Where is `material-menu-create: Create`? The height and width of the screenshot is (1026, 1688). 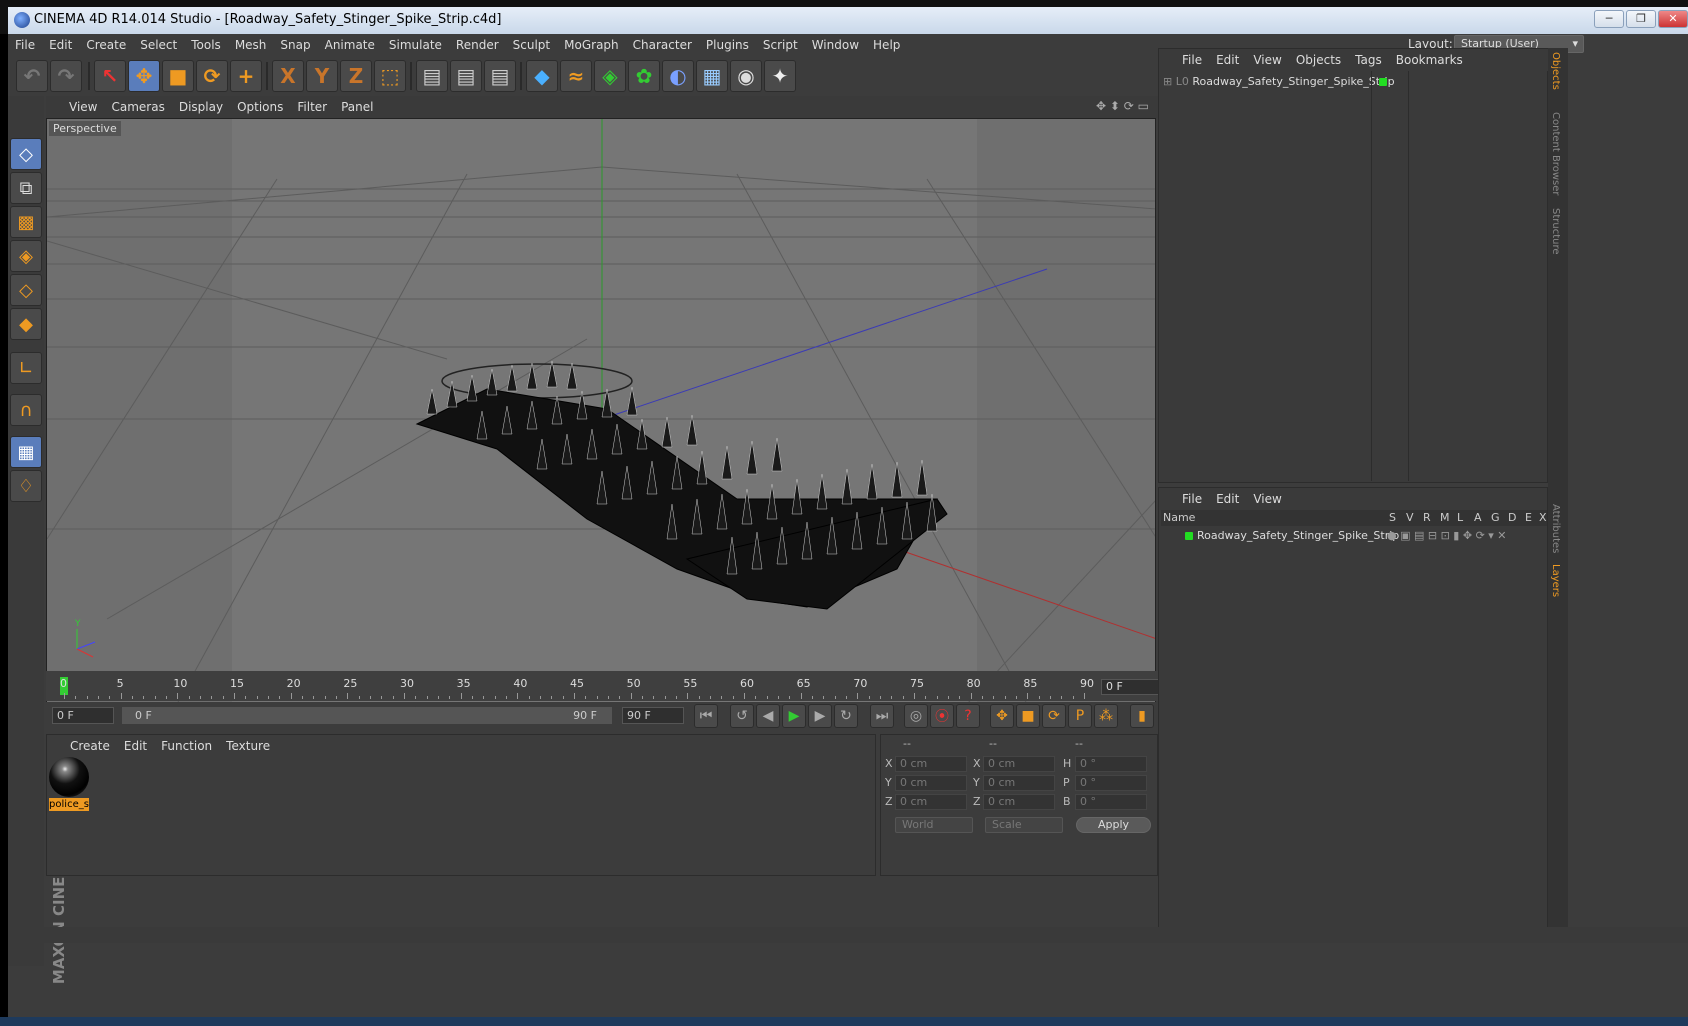 material-menu-create: Create is located at coordinates (90, 746).